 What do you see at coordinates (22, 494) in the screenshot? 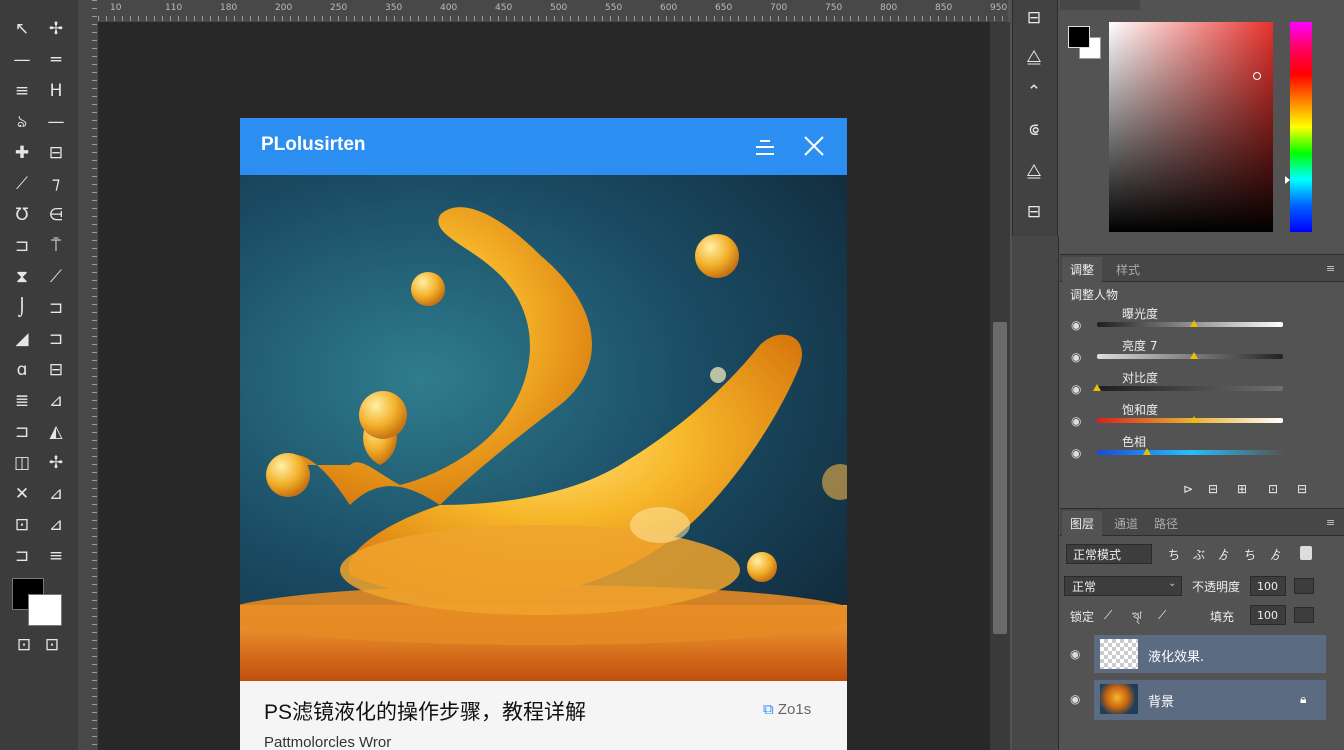
I see `tool-15-0-icon: ✕` at bounding box center [22, 494].